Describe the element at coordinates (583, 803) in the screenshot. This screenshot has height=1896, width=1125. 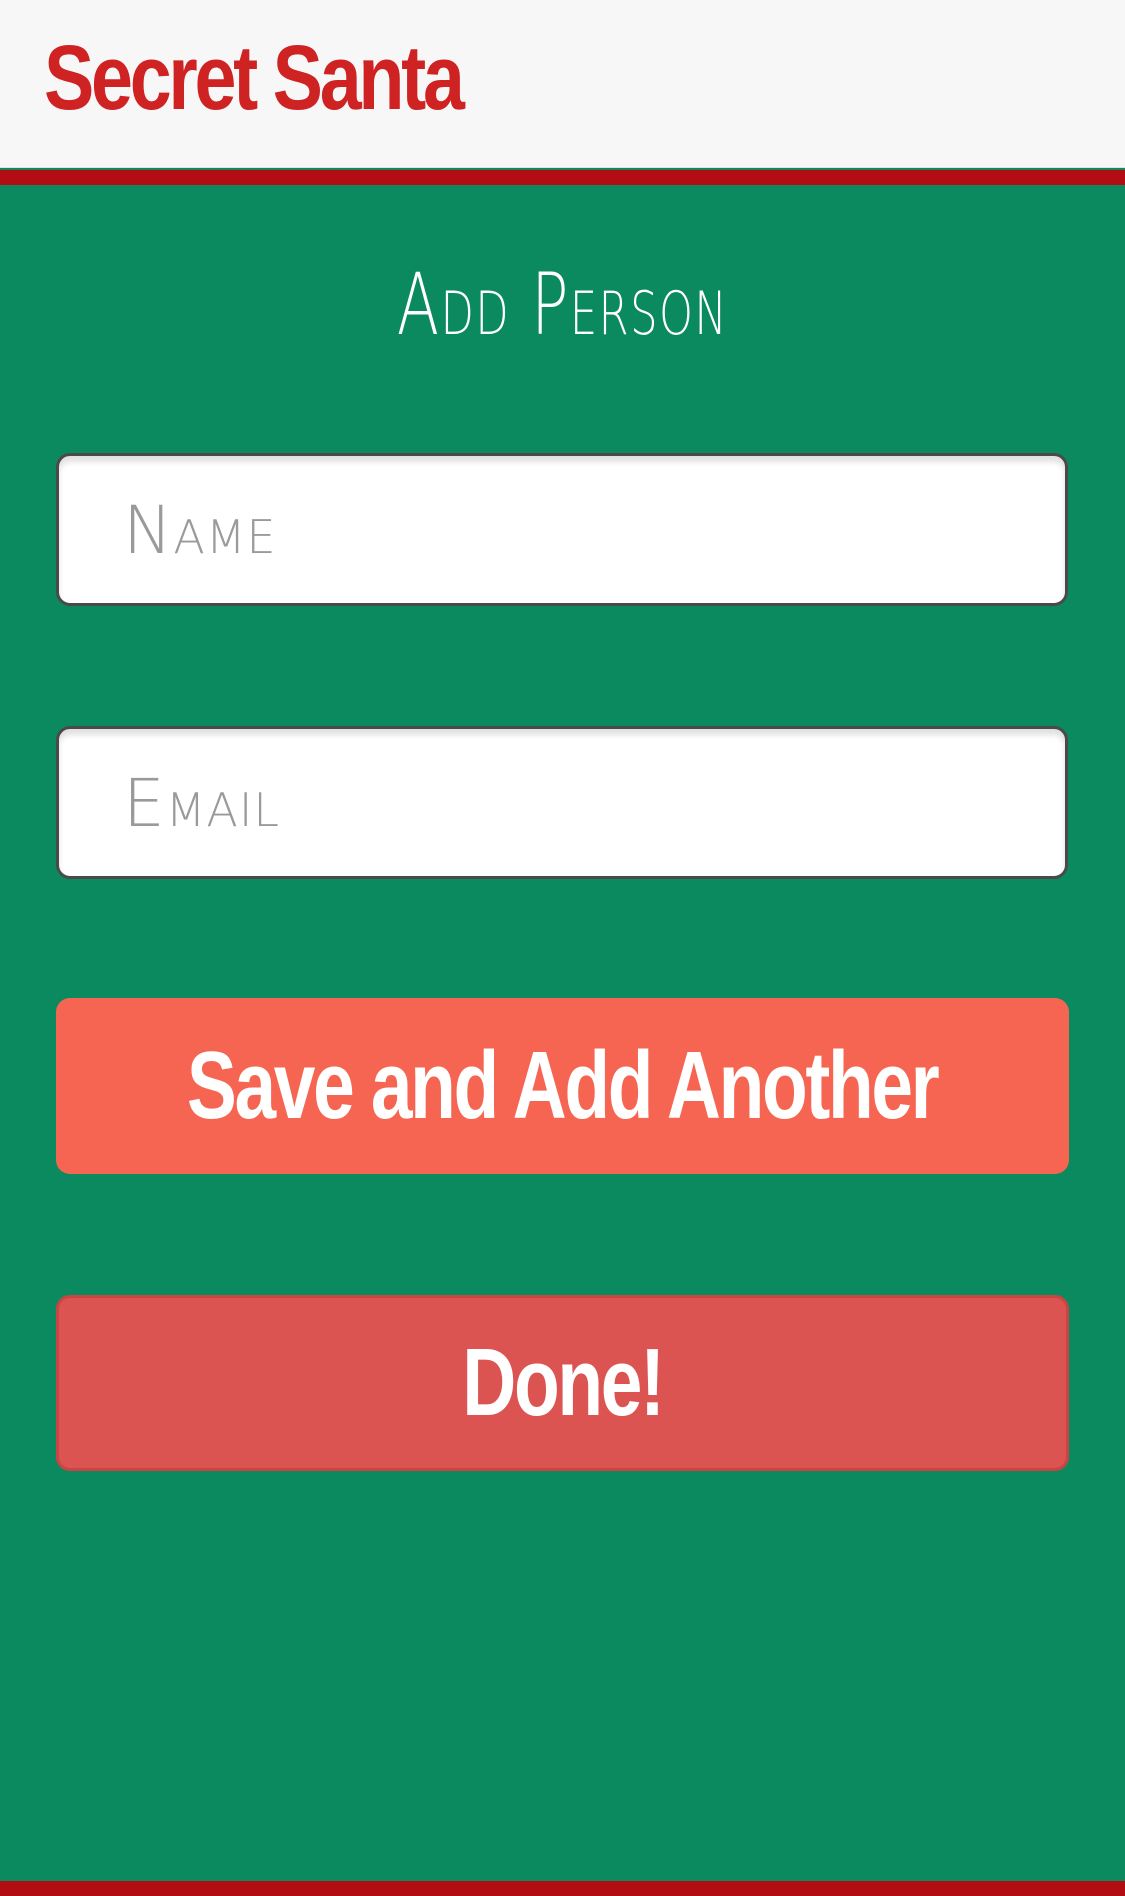
I see `email-input` at that location.